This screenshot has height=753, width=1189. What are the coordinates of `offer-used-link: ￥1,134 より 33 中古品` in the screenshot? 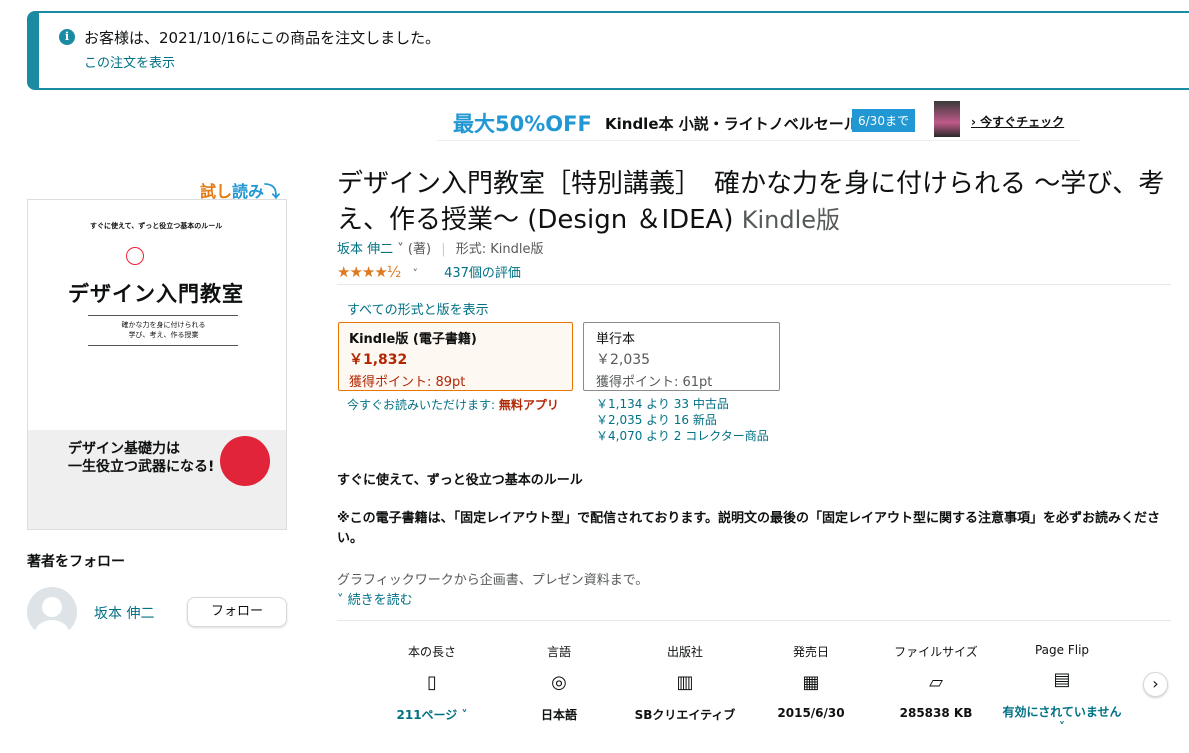 It's located at (662, 404).